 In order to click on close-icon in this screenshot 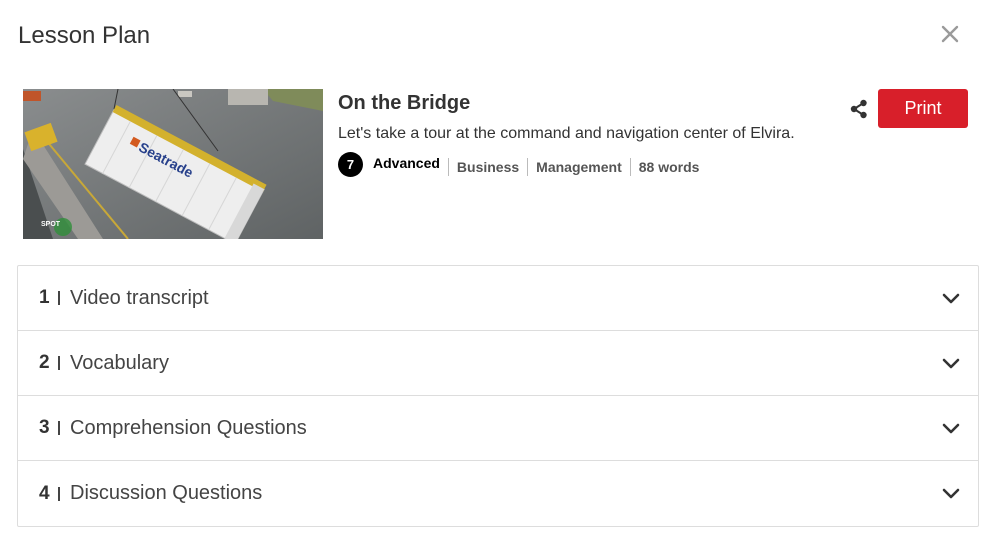, I will do `click(950, 34)`.